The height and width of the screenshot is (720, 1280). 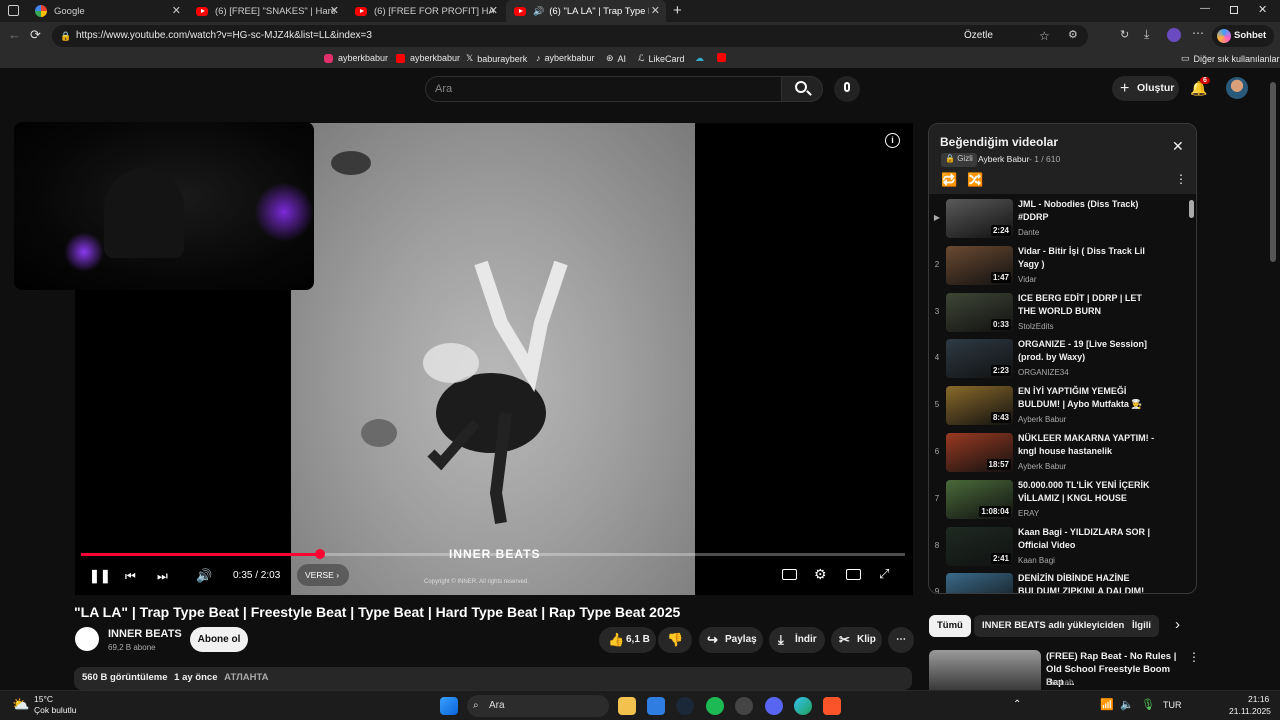 What do you see at coordinates (884, 574) in the screenshot?
I see `fullscreen-icon: ⤢` at bounding box center [884, 574].